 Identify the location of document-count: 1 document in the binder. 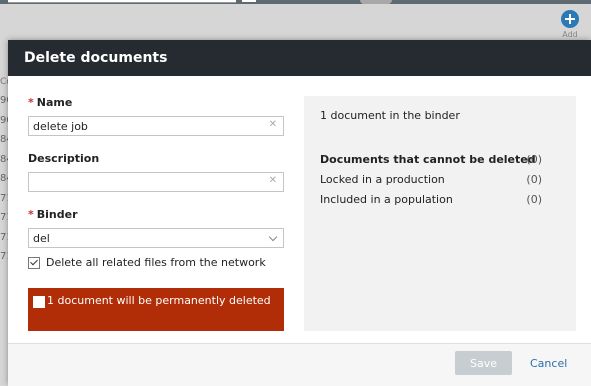
(390, 115).